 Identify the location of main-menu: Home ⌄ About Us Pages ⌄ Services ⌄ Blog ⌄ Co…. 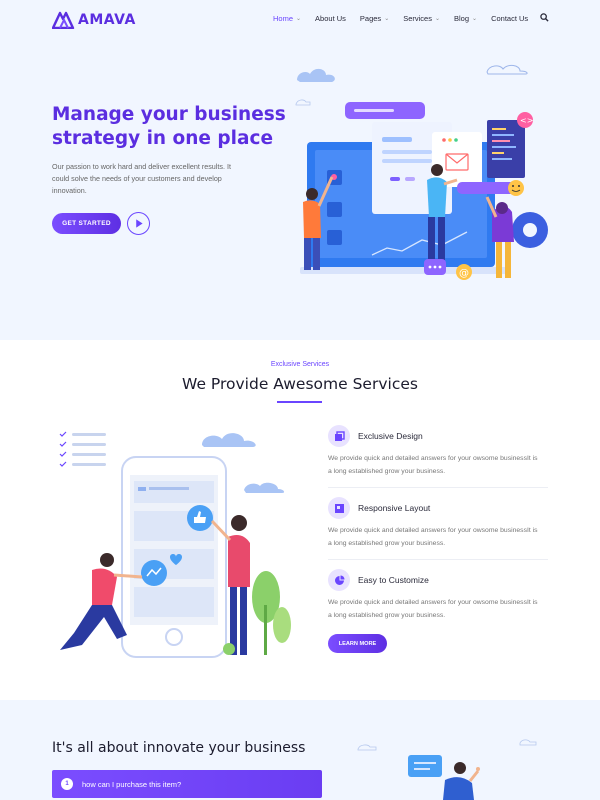
(407, 18).